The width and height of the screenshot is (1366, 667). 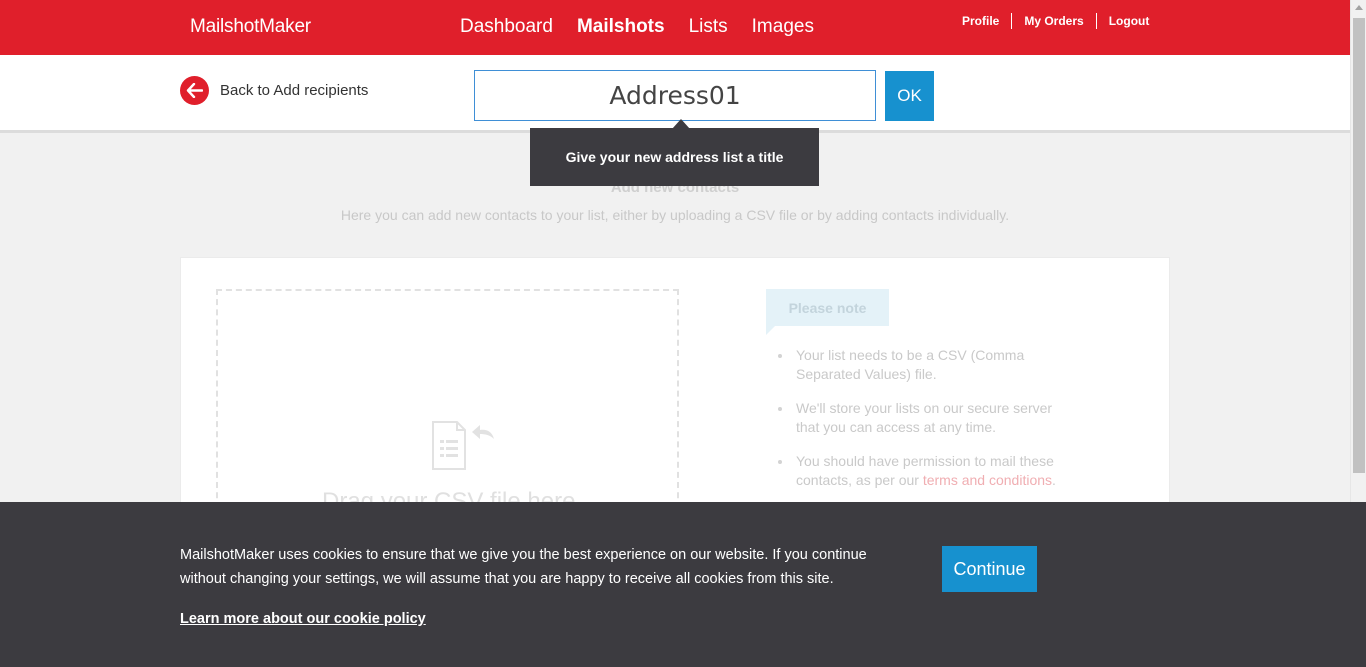 I want to click on list-title-input, so click(x=675, y=95).